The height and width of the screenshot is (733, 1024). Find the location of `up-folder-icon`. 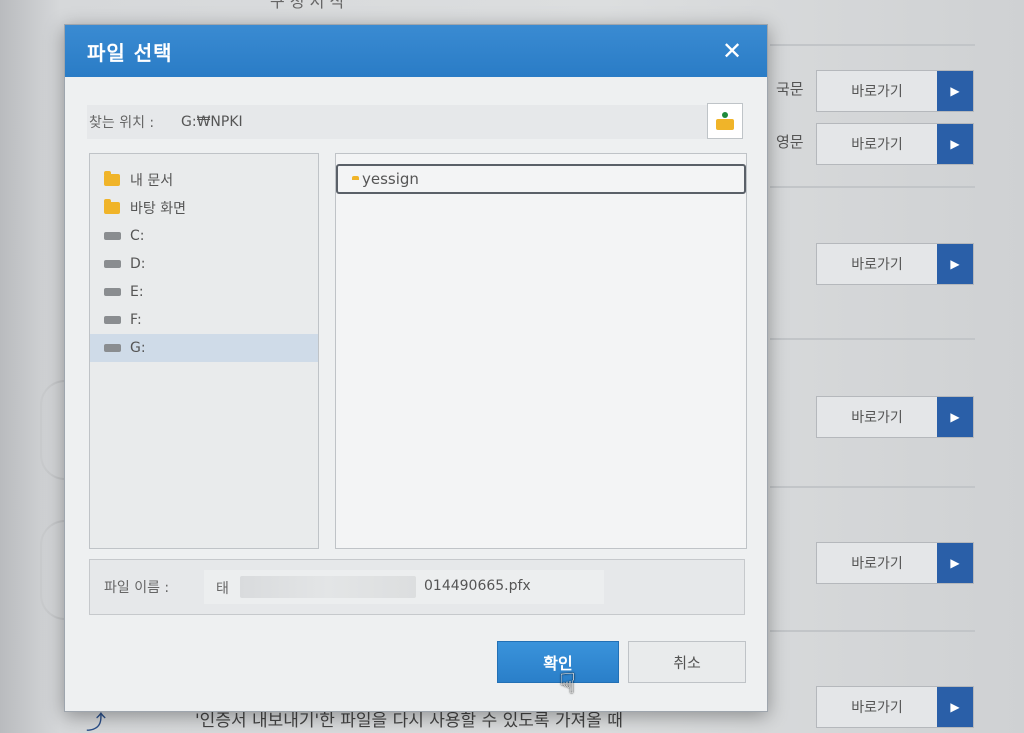

up-folder-icon is located at coordinates (725, 121).